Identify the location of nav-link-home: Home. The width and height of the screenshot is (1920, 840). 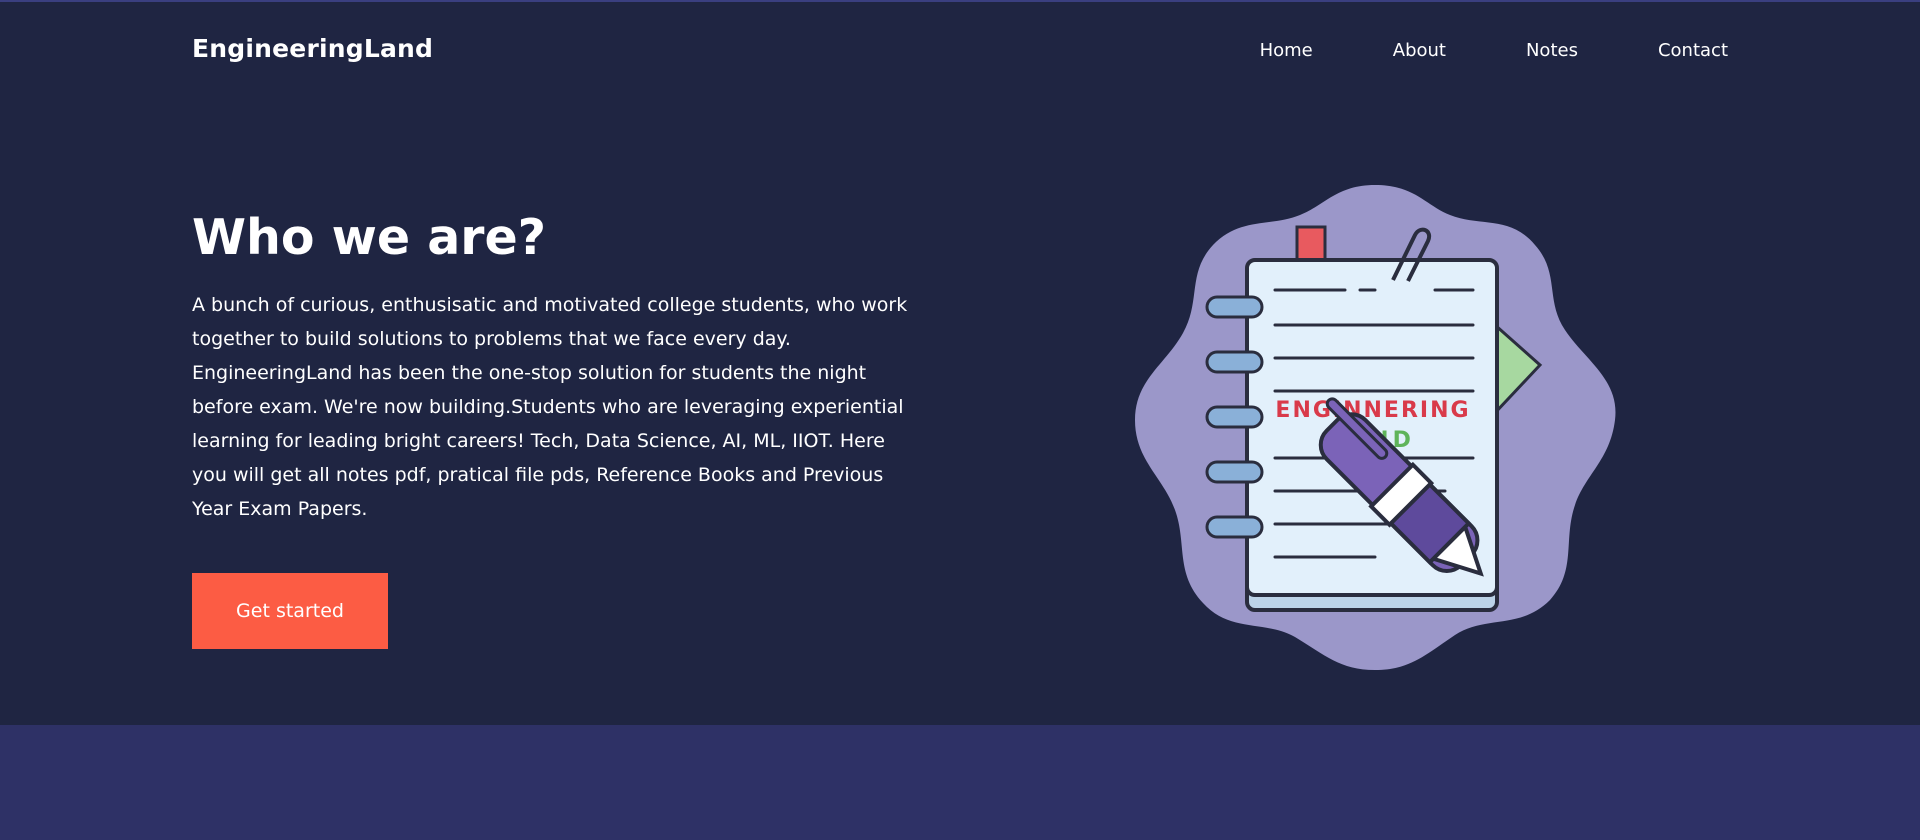
(1286, 50).